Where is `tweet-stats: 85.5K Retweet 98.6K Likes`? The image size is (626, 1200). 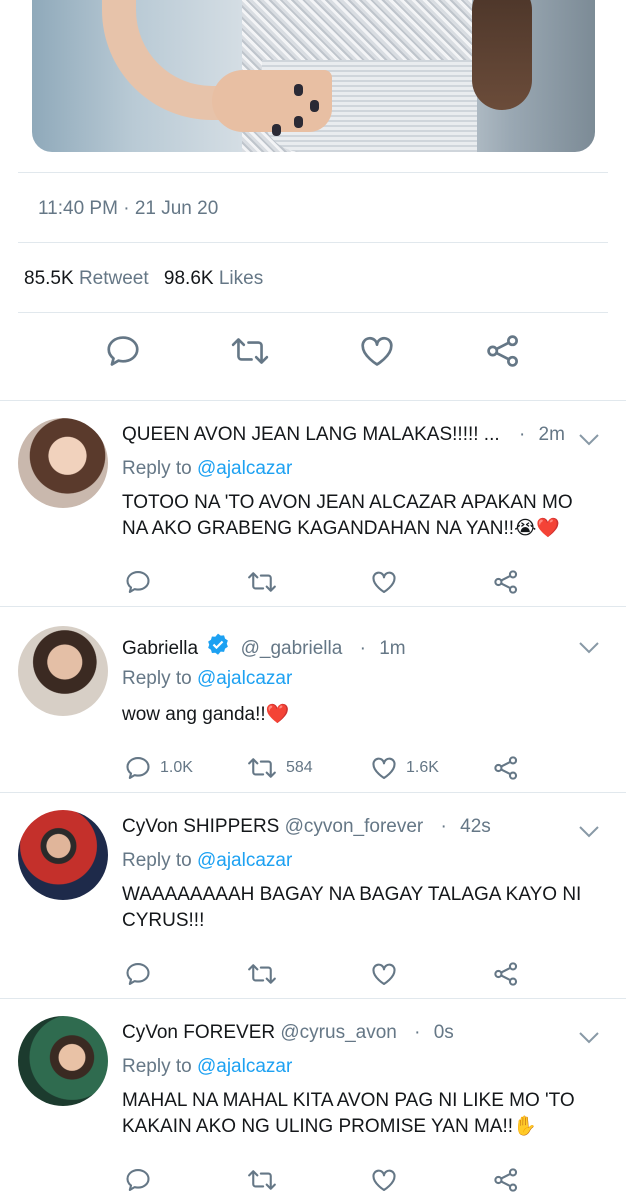 tweet-stats: 85.5K Retweet 98.6K Likes is located at coordinates (148, 279).